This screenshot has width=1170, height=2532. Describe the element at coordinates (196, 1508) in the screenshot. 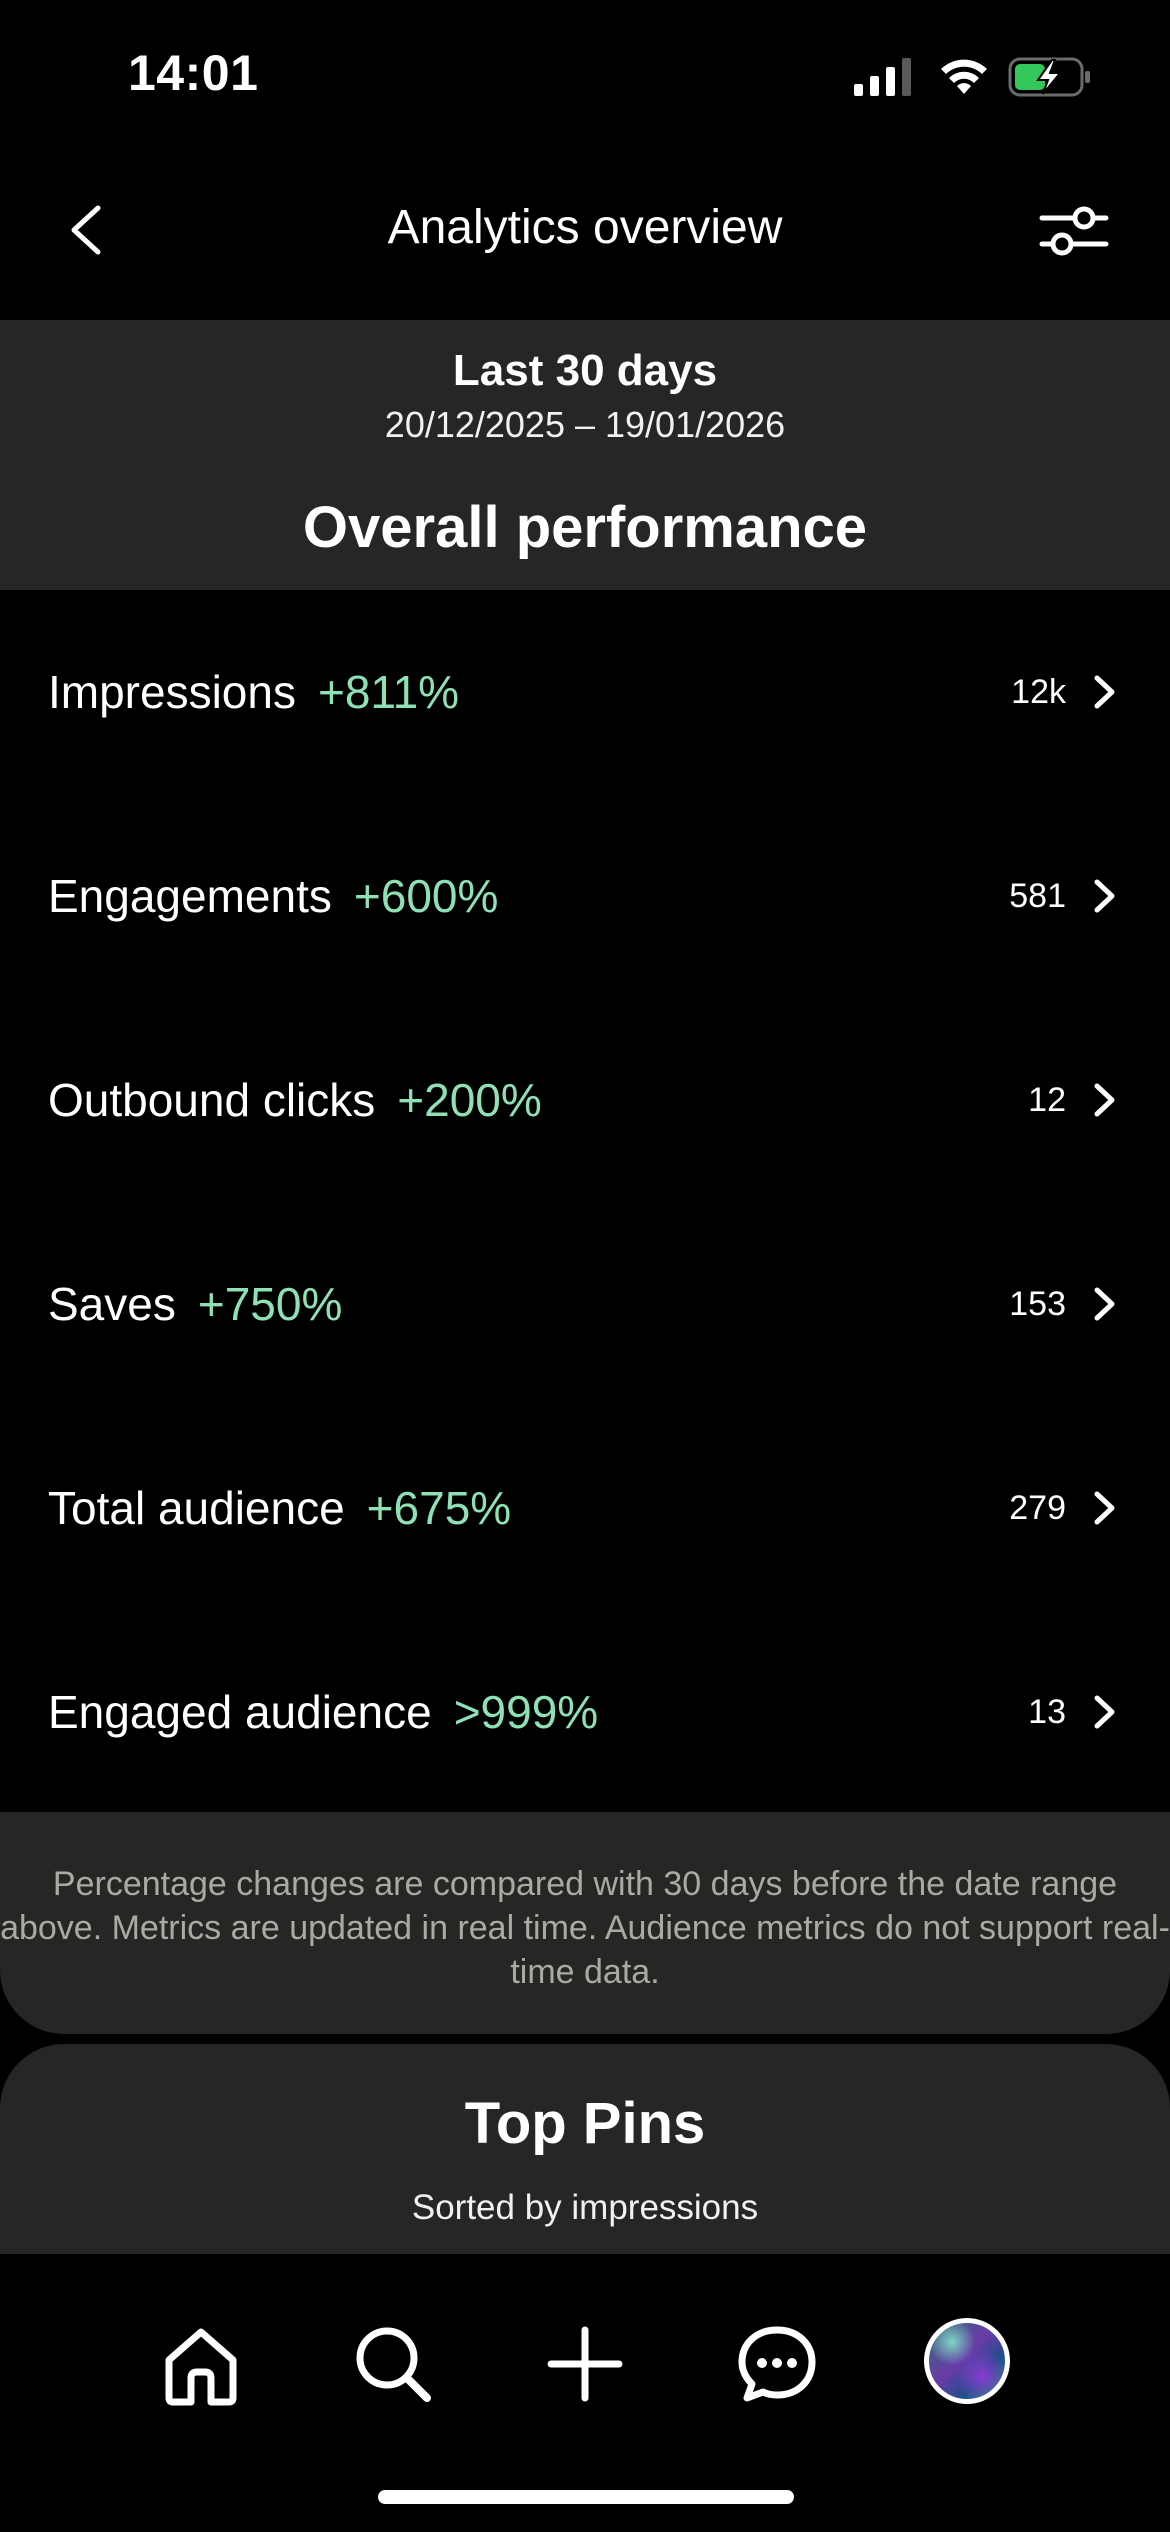

I see `metric-name: Total audience` at that location.